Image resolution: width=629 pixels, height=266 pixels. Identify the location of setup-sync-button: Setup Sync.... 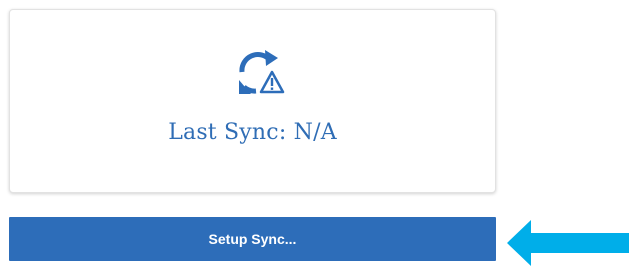
(252, 239).